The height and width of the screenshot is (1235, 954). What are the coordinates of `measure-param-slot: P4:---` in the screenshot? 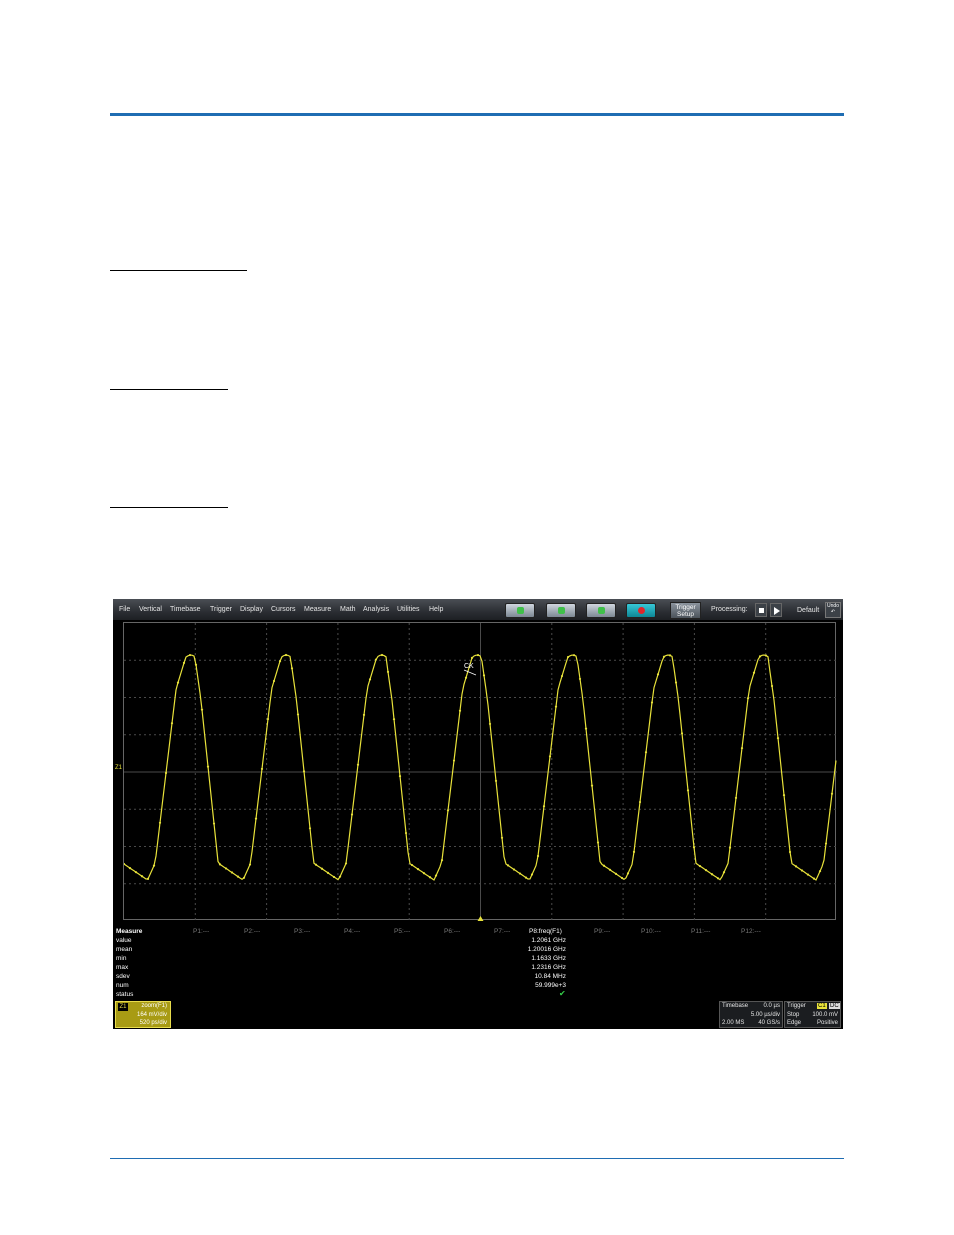 It's located at (352, 931).